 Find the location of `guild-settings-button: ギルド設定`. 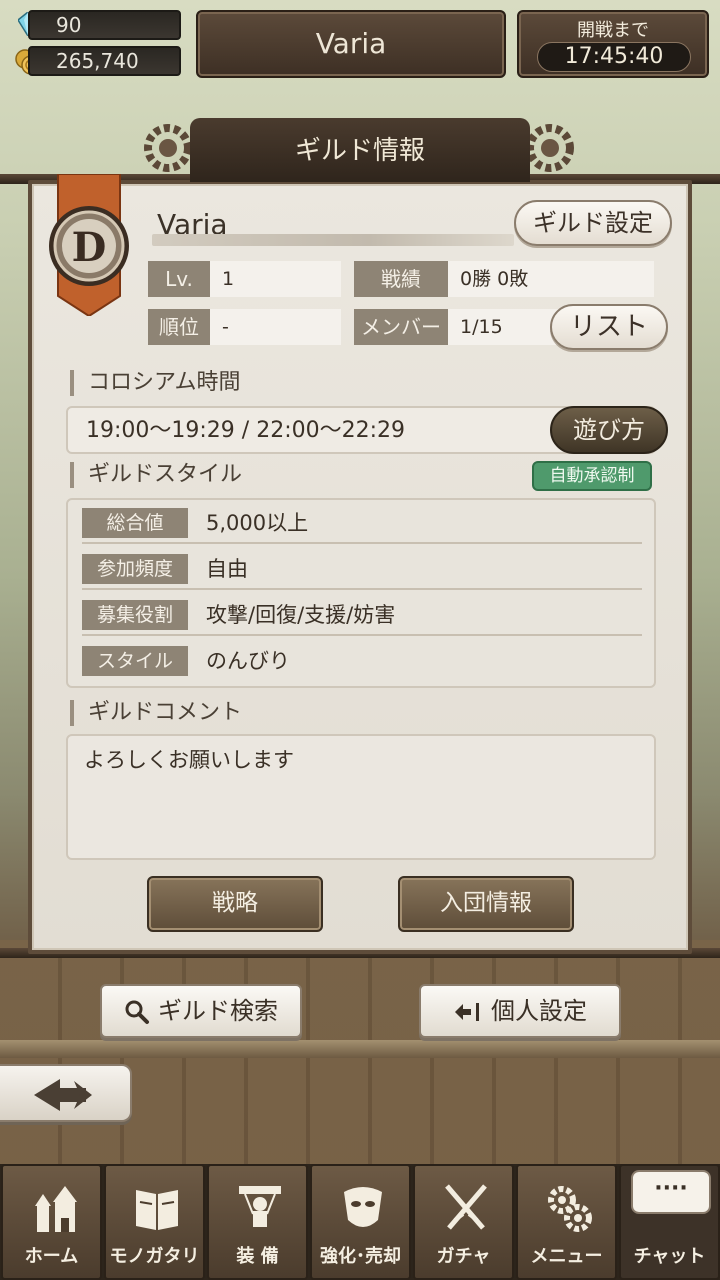

guild-settings-button: ギルド設定 is located at coordinates (593, 223).